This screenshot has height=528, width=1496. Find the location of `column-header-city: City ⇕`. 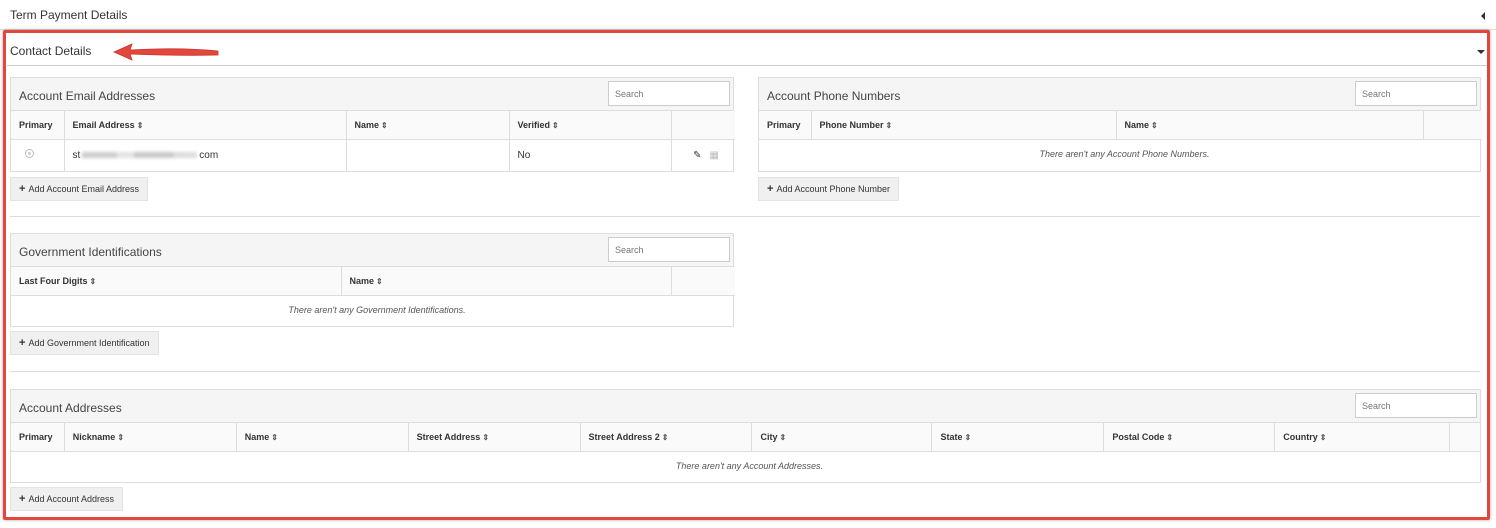

column-header-city: City ⇕ is located at coordinates (842, 437).